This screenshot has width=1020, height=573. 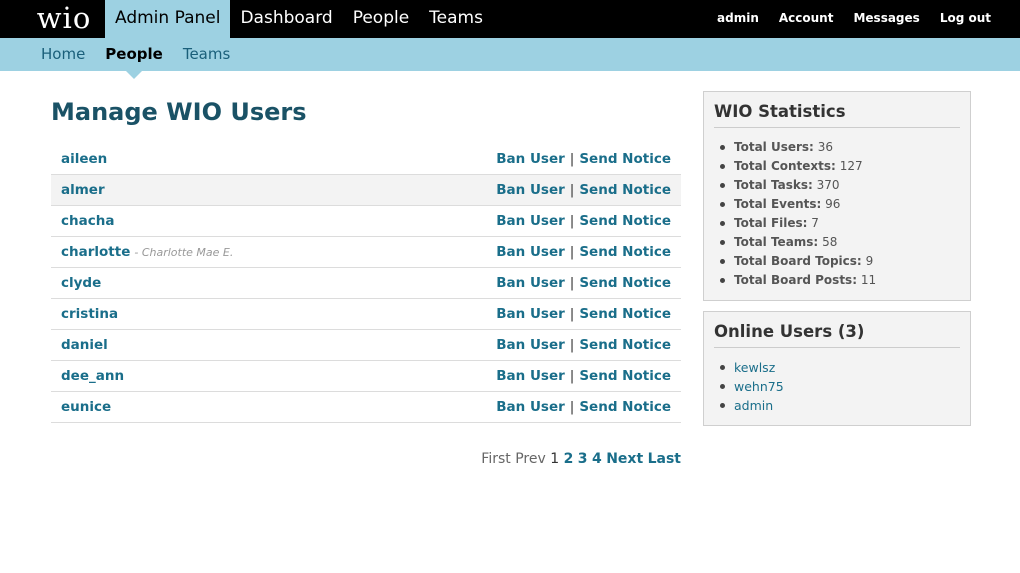 I want to click on table-row: dee_ann Ban User | Send Notice, so click(x=366, y=376).